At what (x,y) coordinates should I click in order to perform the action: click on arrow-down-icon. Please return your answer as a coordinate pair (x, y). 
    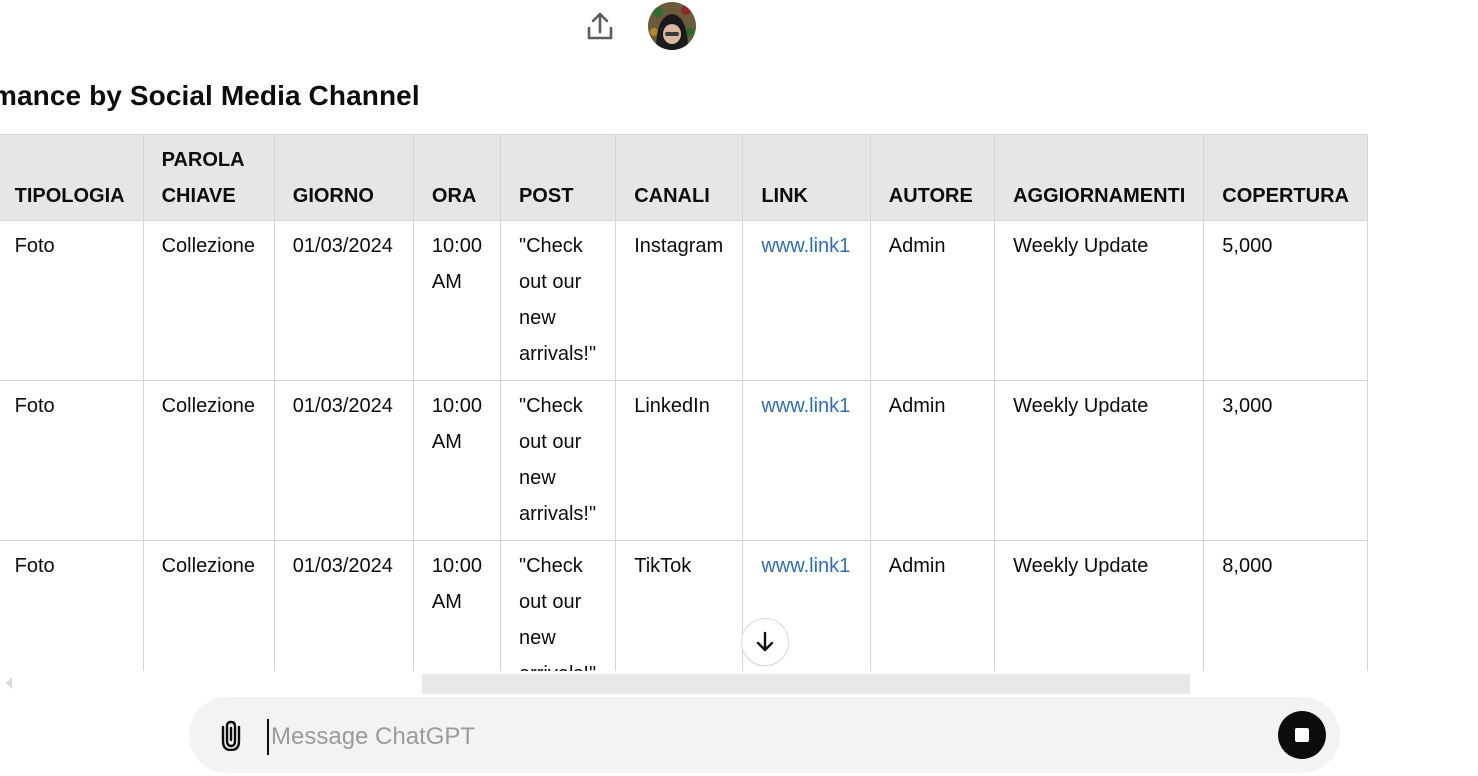
    Looking at the image, I should click on (765, 641).